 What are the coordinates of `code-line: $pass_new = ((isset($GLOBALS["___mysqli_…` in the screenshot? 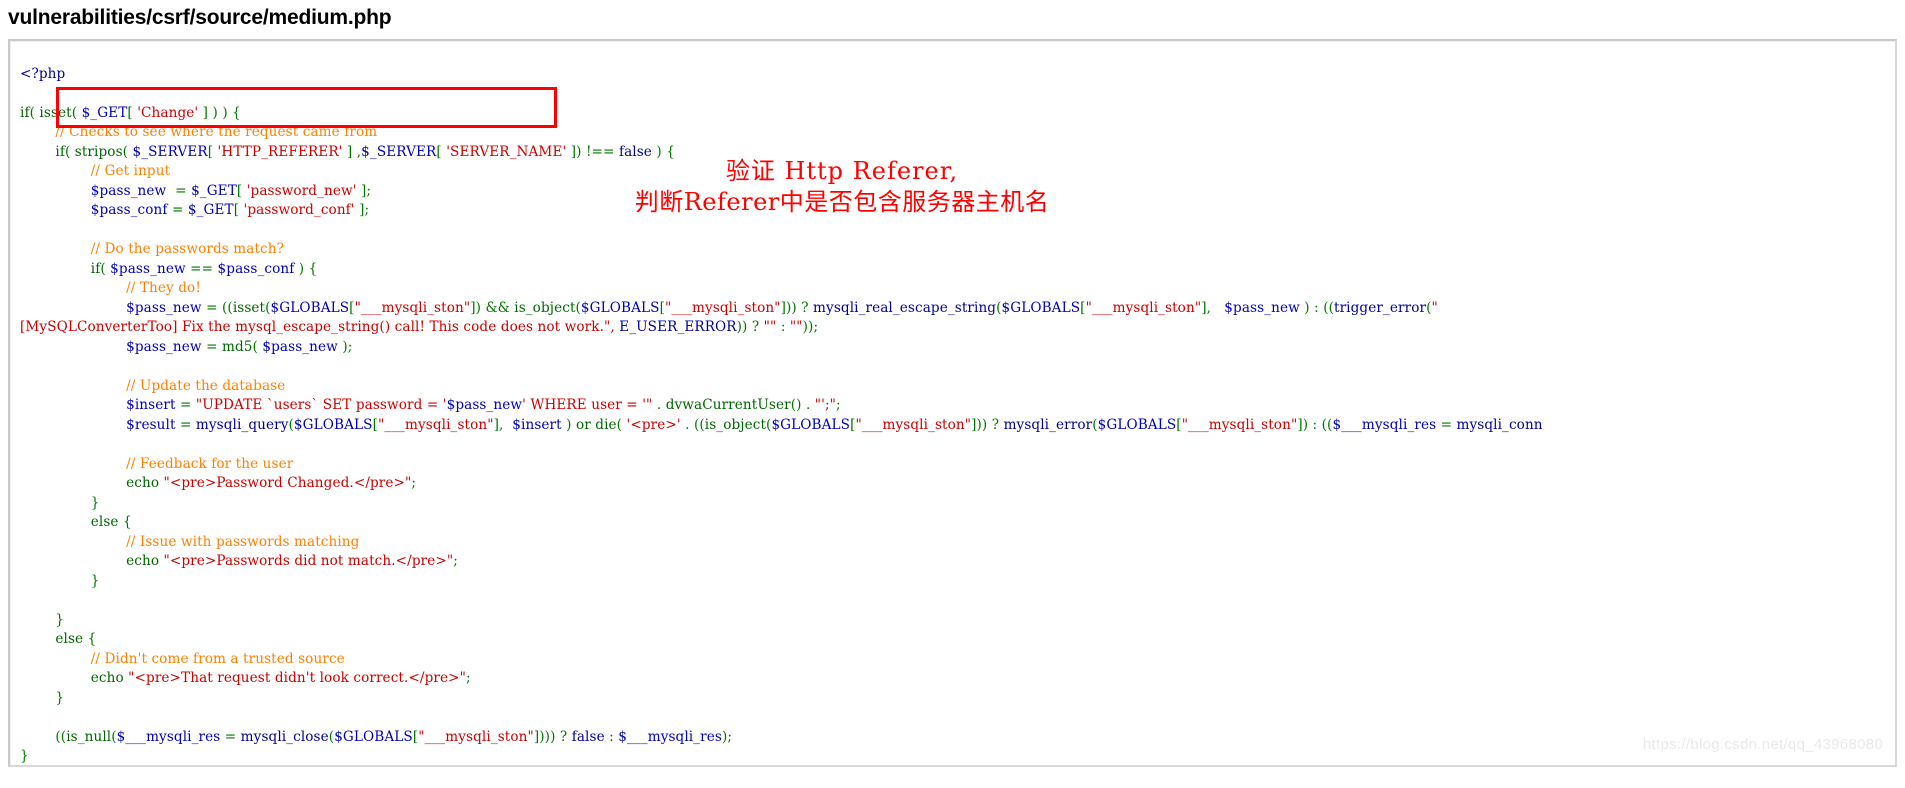 It's located at (782, 307).